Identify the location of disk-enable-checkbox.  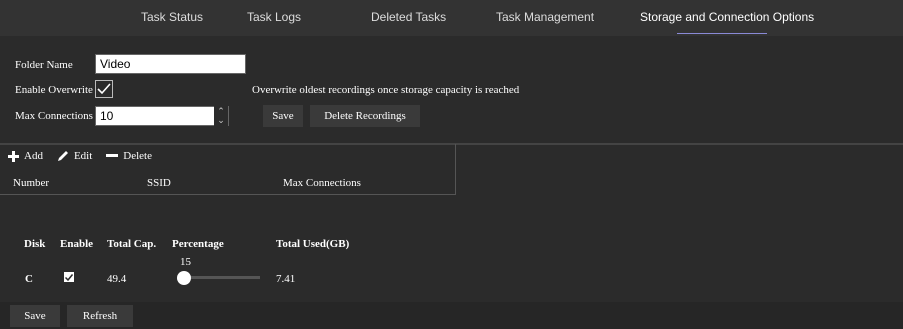
(69, 277).